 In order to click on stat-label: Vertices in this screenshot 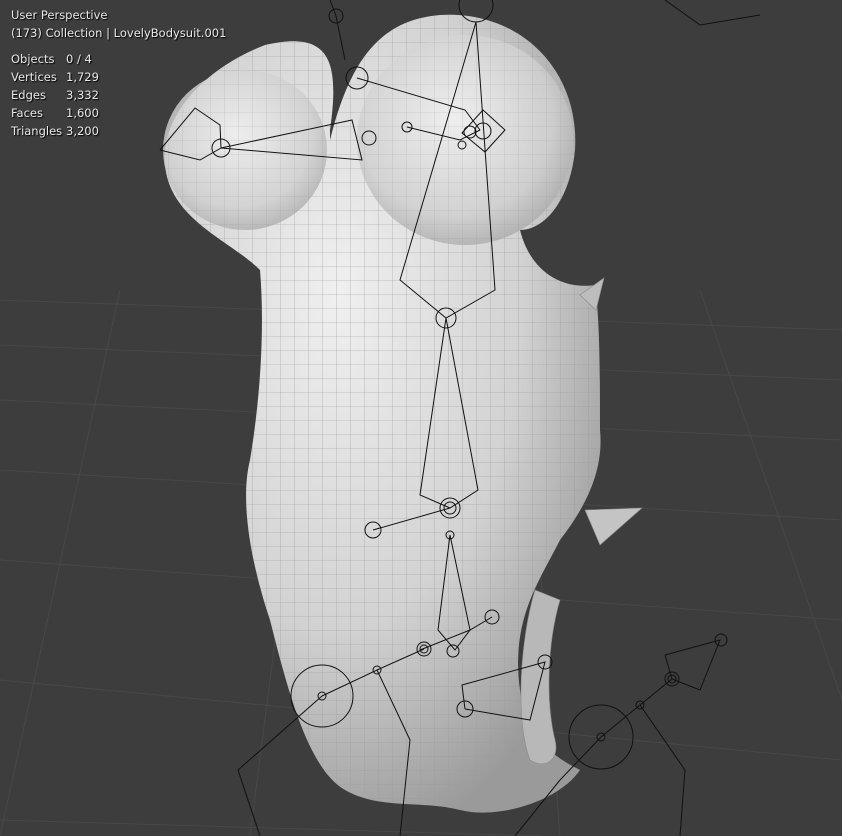, I will do `click(34, 77)`.